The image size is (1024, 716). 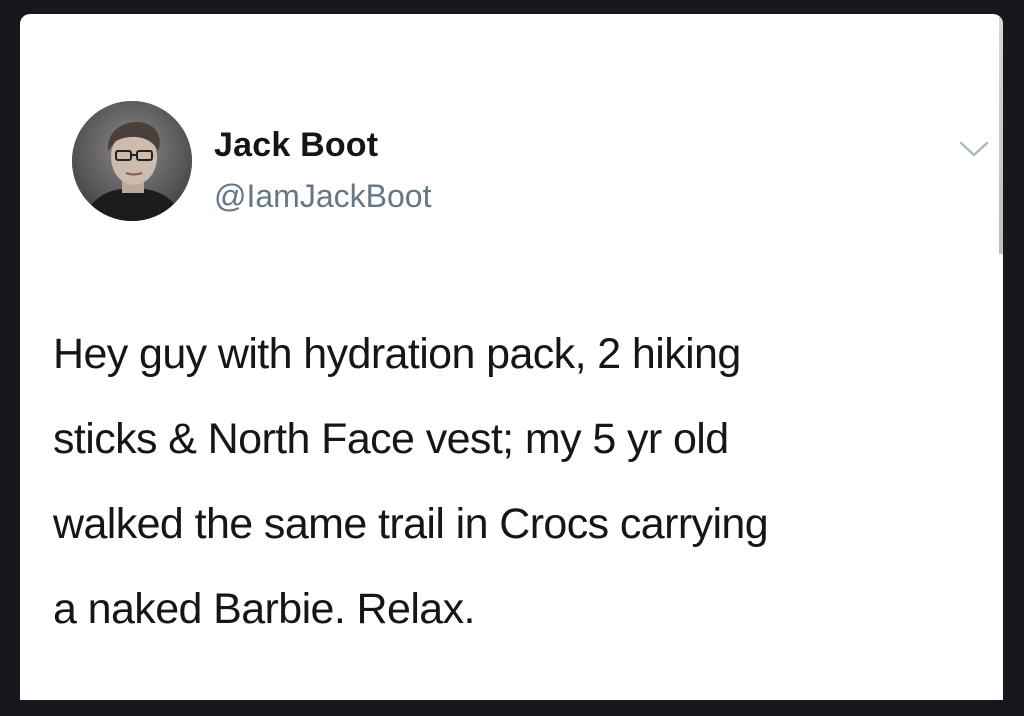 What do you see at coordinates (1001, 134) in the screenshot?
I see `card-edge` at bounding box center [1001, 134].